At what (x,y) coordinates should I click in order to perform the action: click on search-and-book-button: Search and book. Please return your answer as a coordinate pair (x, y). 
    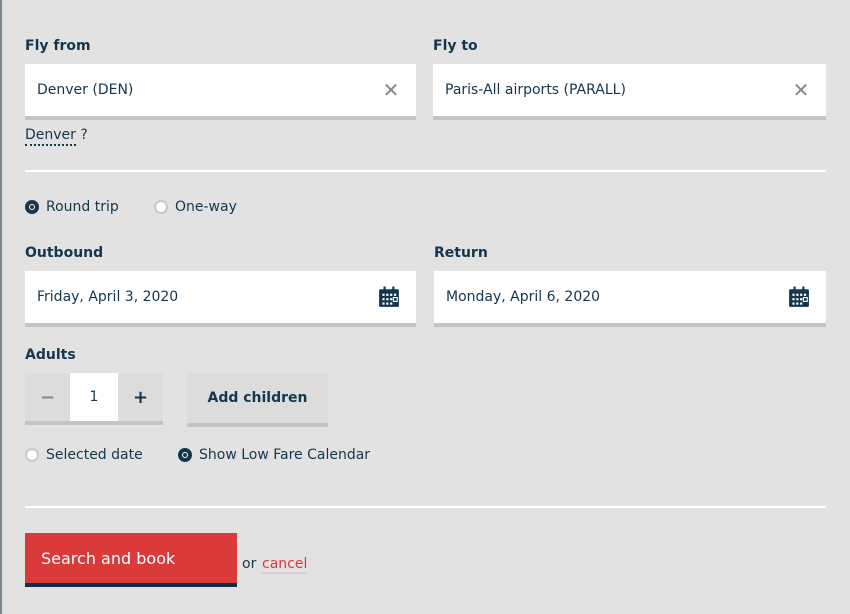
    Looking at the image, I should click on (131, 560).